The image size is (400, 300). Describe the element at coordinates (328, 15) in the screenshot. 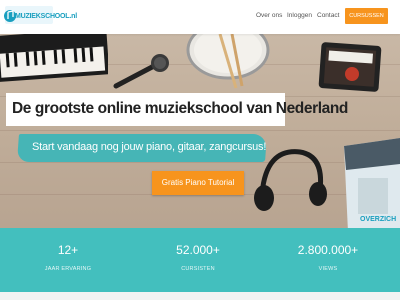

I see `nav-contact: Contact` at that location.